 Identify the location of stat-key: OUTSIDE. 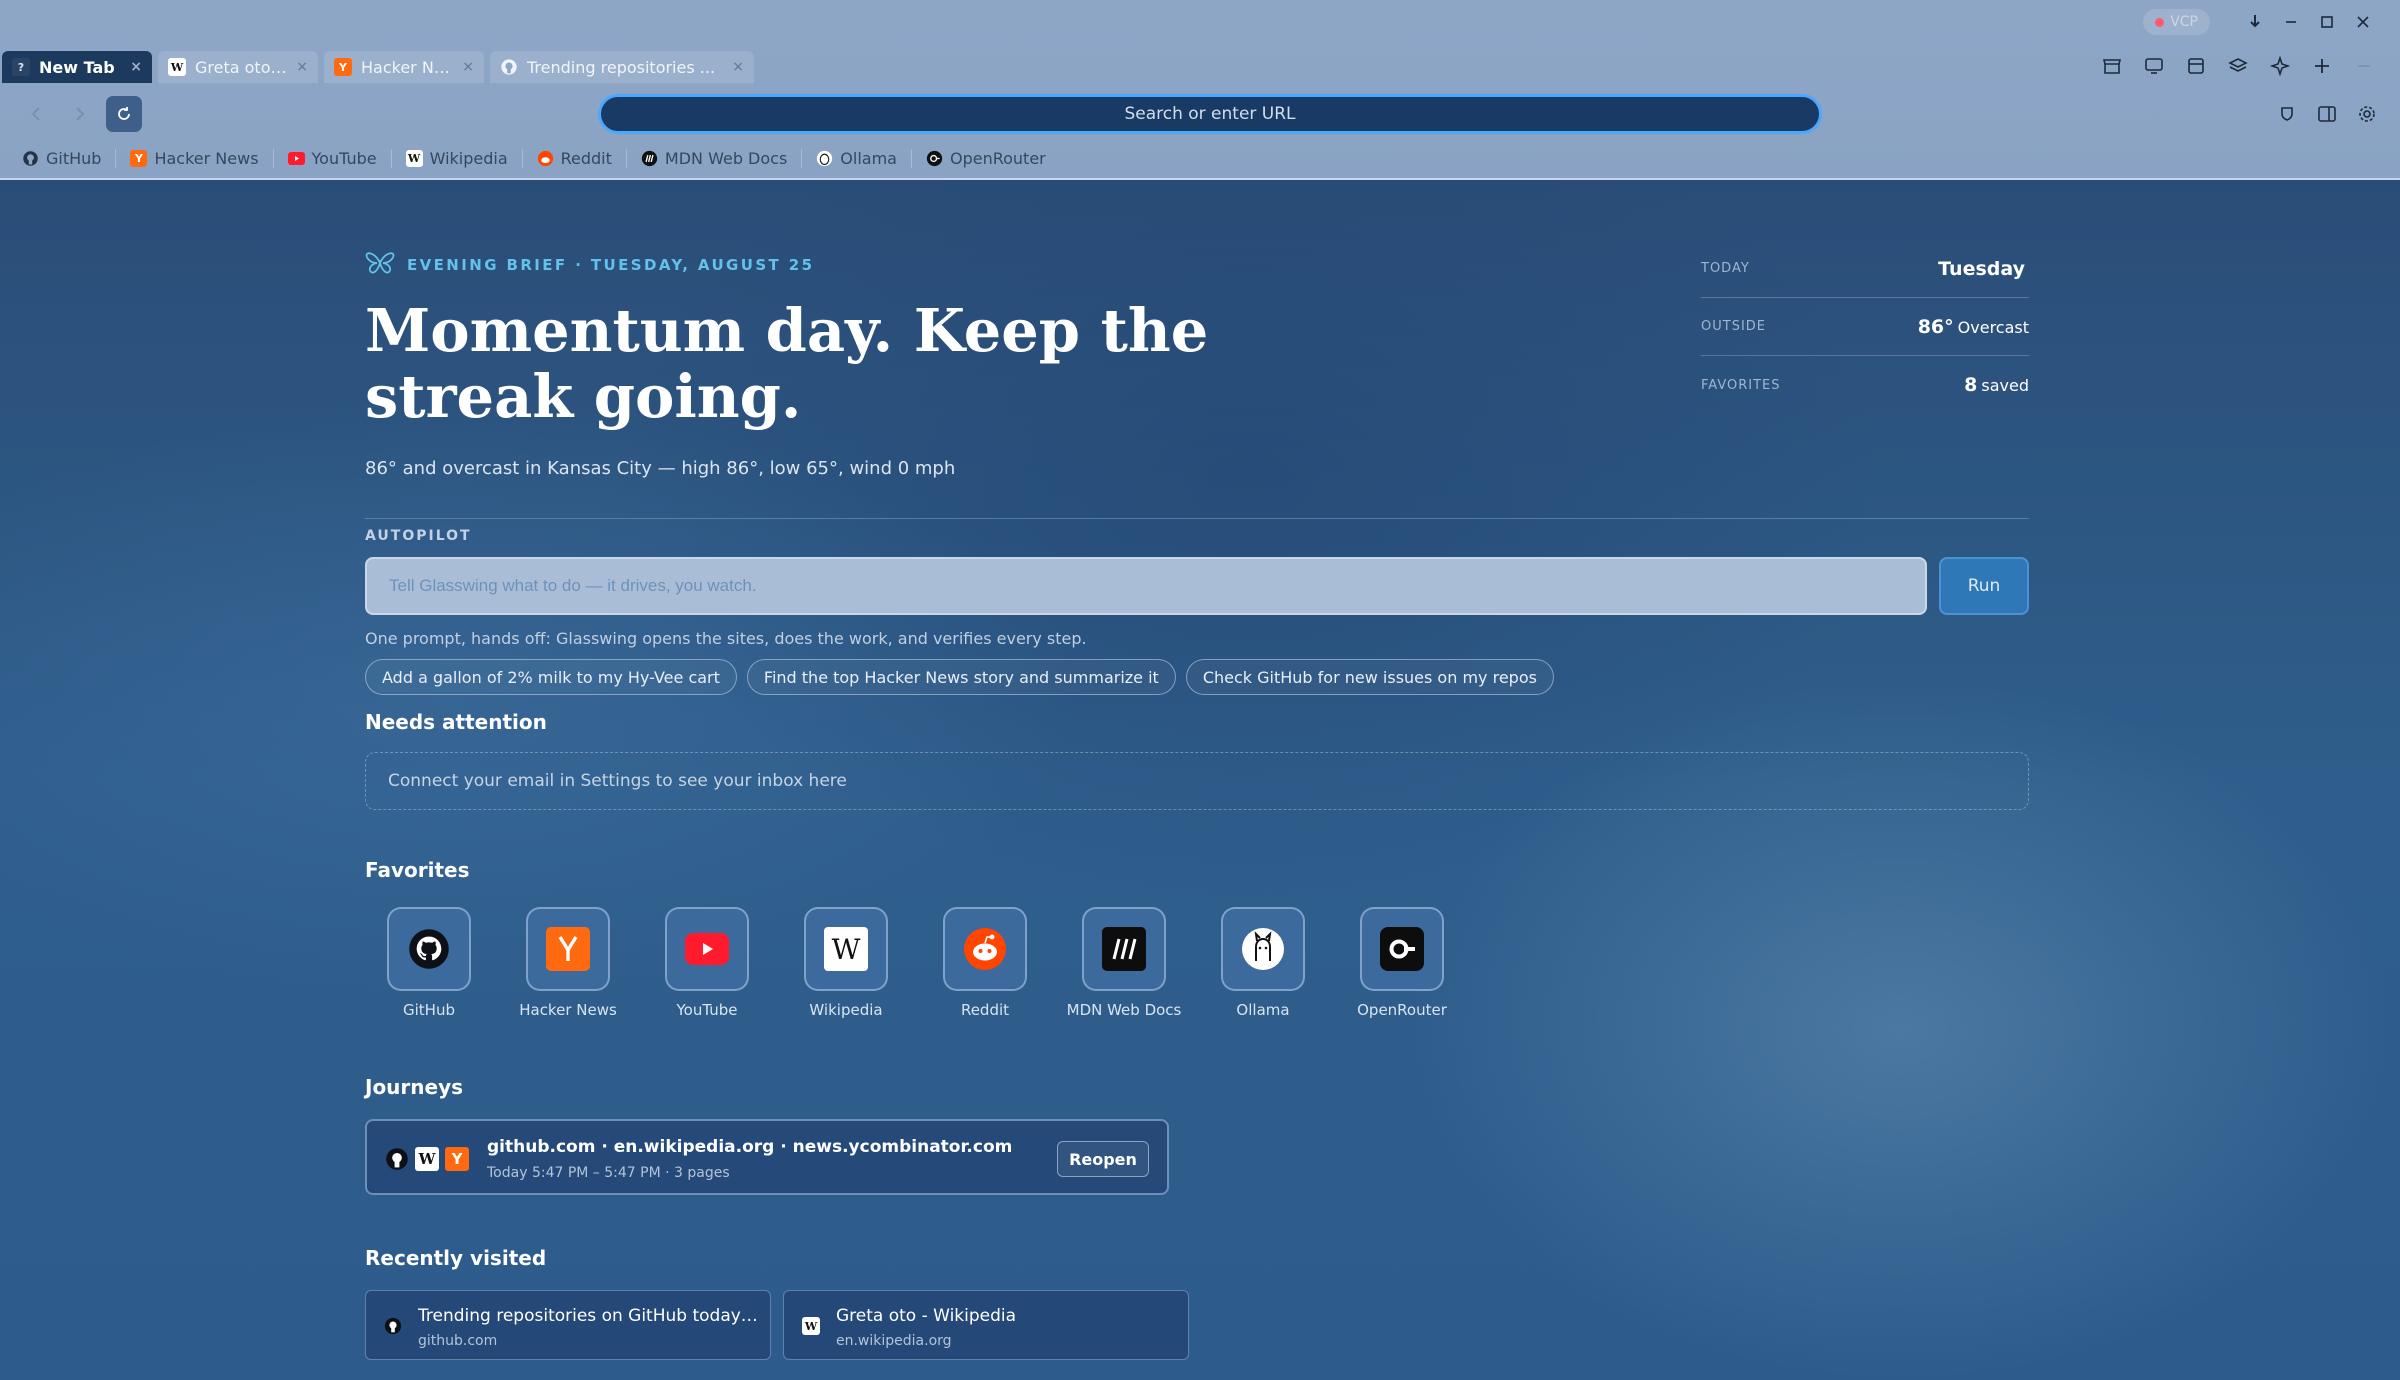
(1733, 326).